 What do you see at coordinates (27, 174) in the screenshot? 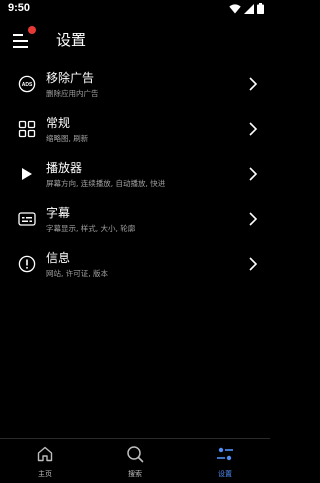
I see `play-icon` at bounding box center [27, 174].